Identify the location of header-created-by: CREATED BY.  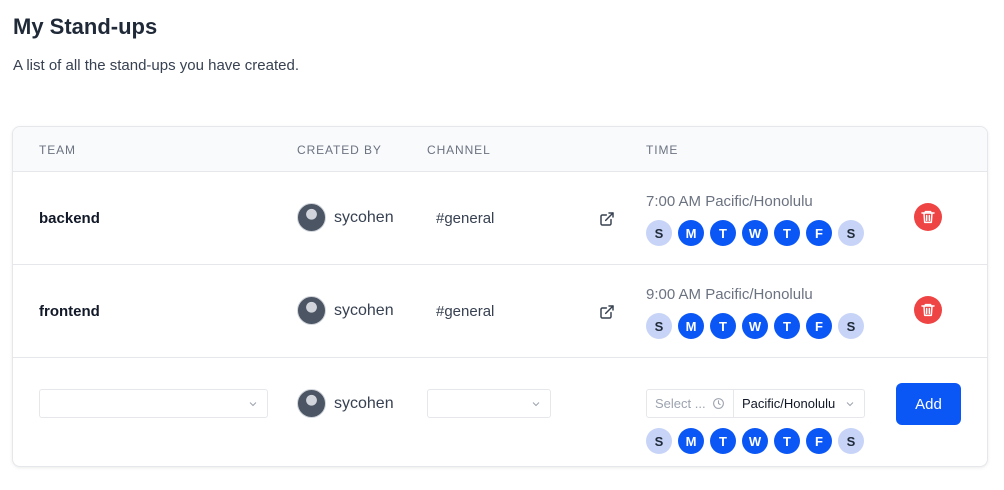
(339, 150).